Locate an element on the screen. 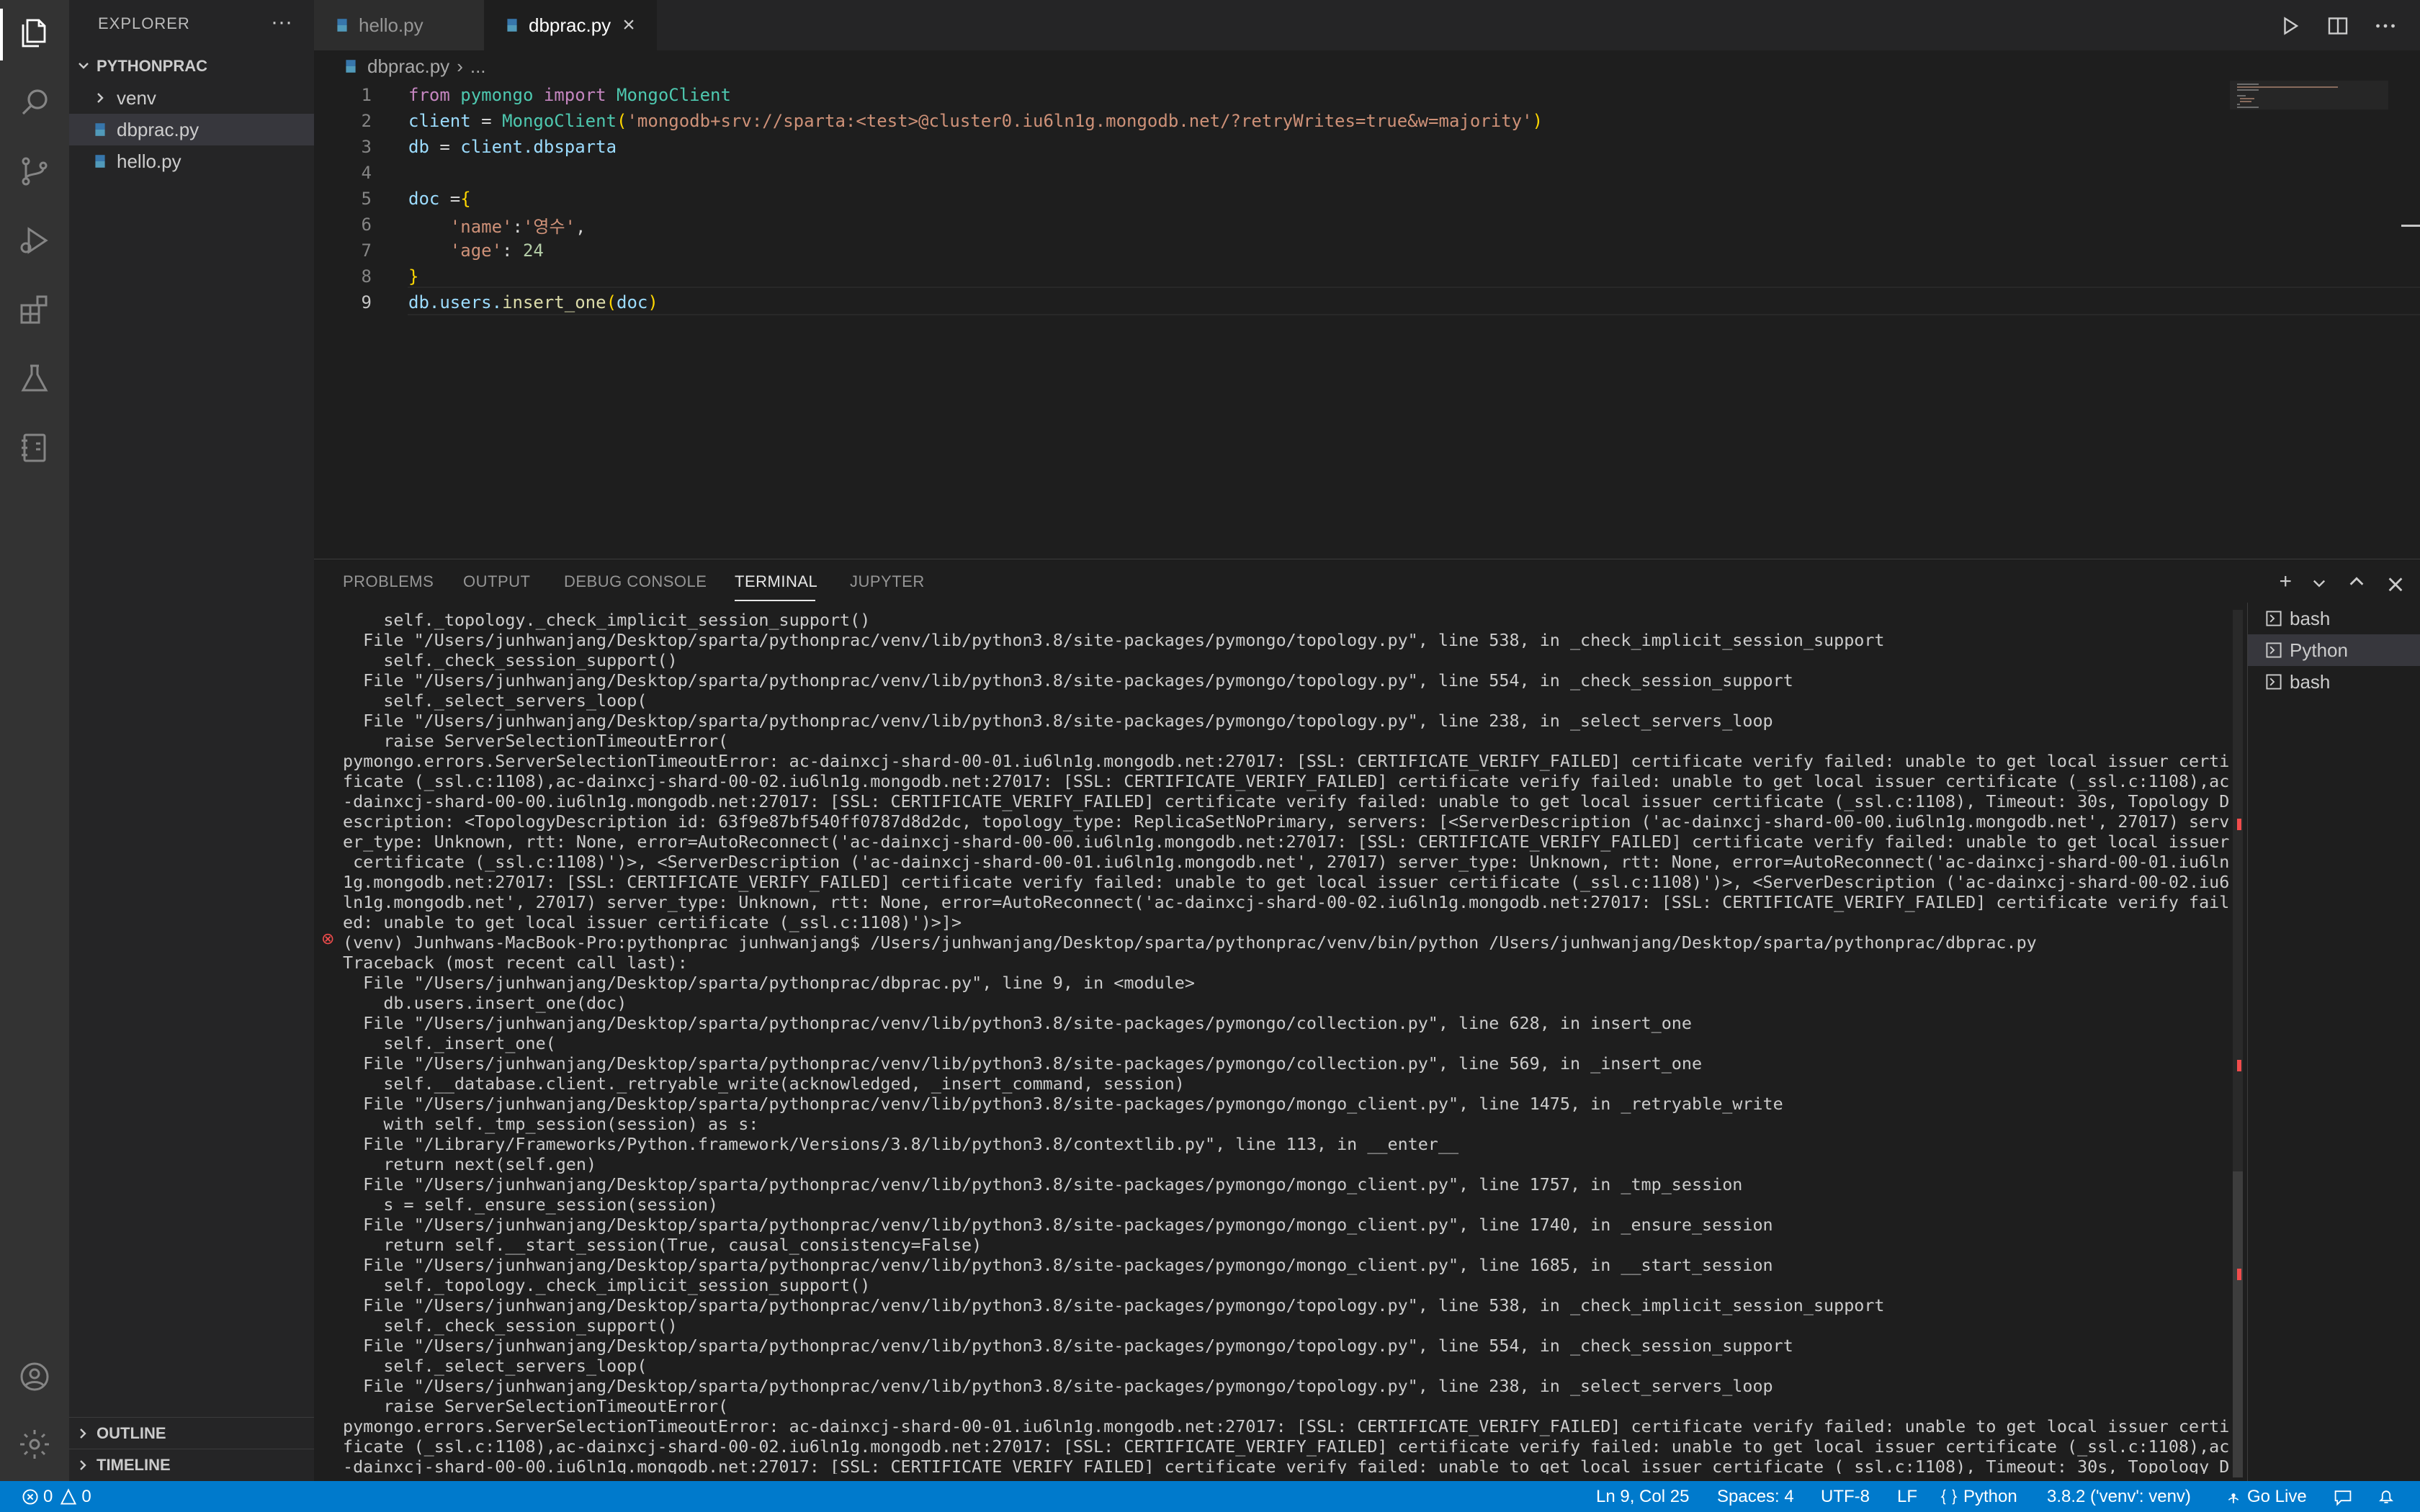 The width and height of the screenshot is (2420, 1512). current-line-highlight is located at coordinates (1414, 301).